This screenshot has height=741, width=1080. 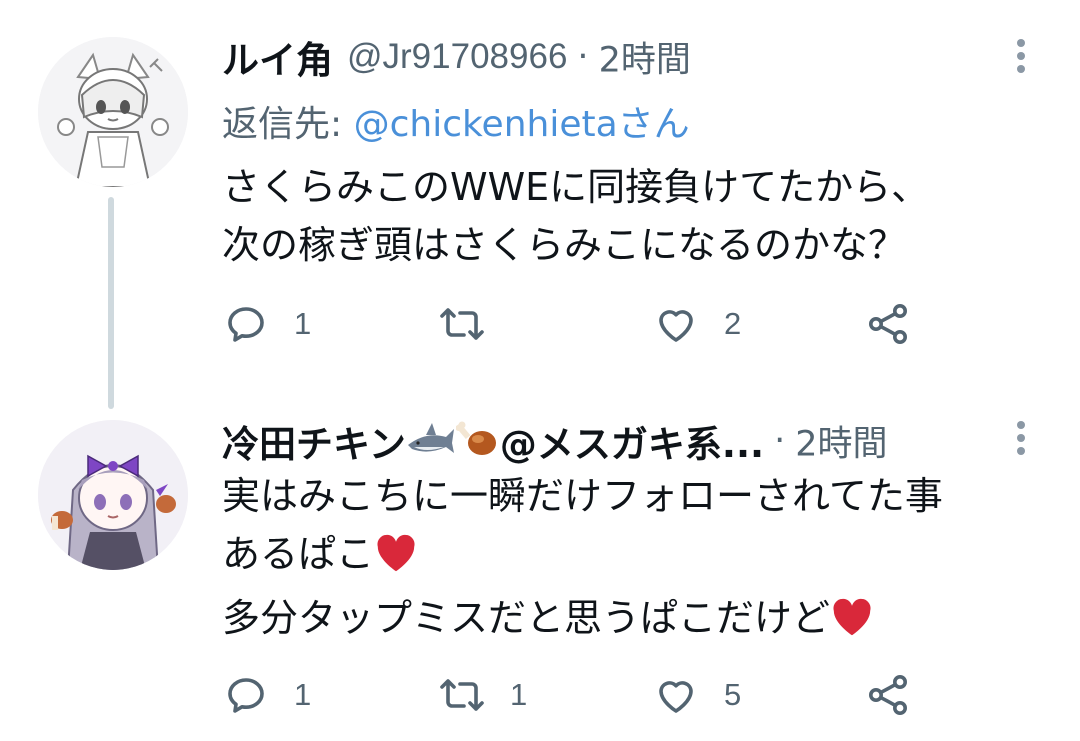 What do you see at coordinates (477, 441) in the screenshot?
I see `drumstick-emoji` at bounding box center [477, 441].